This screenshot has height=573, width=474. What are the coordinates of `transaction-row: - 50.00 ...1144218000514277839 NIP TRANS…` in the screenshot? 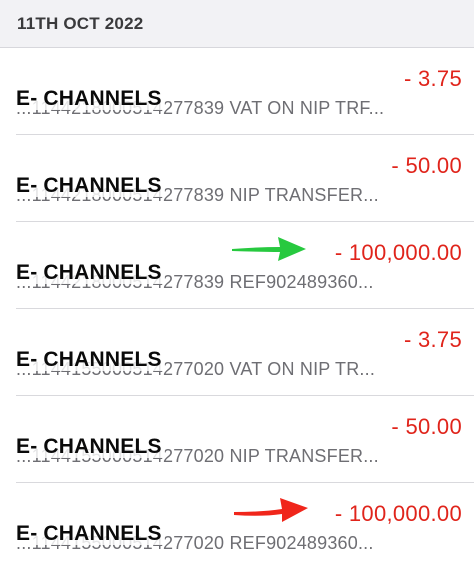 It's located at (245, 178).